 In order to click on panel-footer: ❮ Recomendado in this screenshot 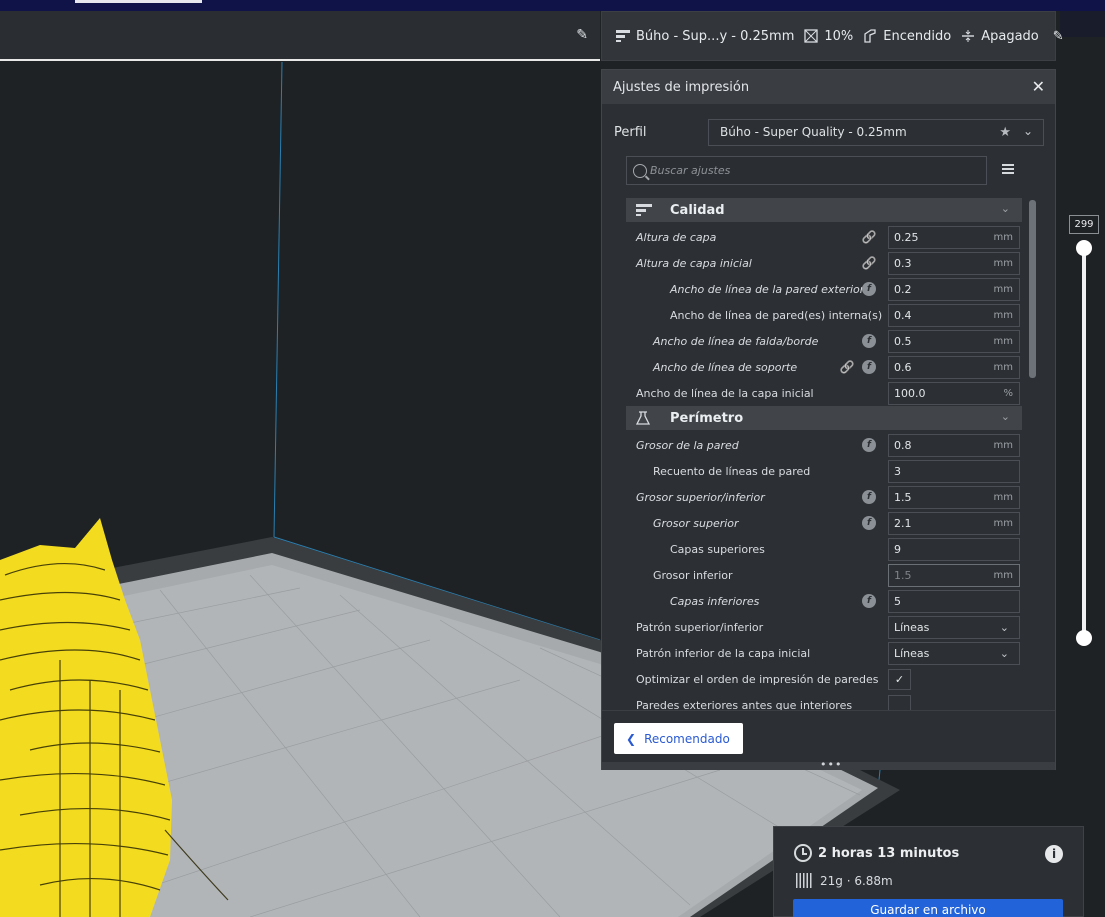, I will do `click(828, 736)`.